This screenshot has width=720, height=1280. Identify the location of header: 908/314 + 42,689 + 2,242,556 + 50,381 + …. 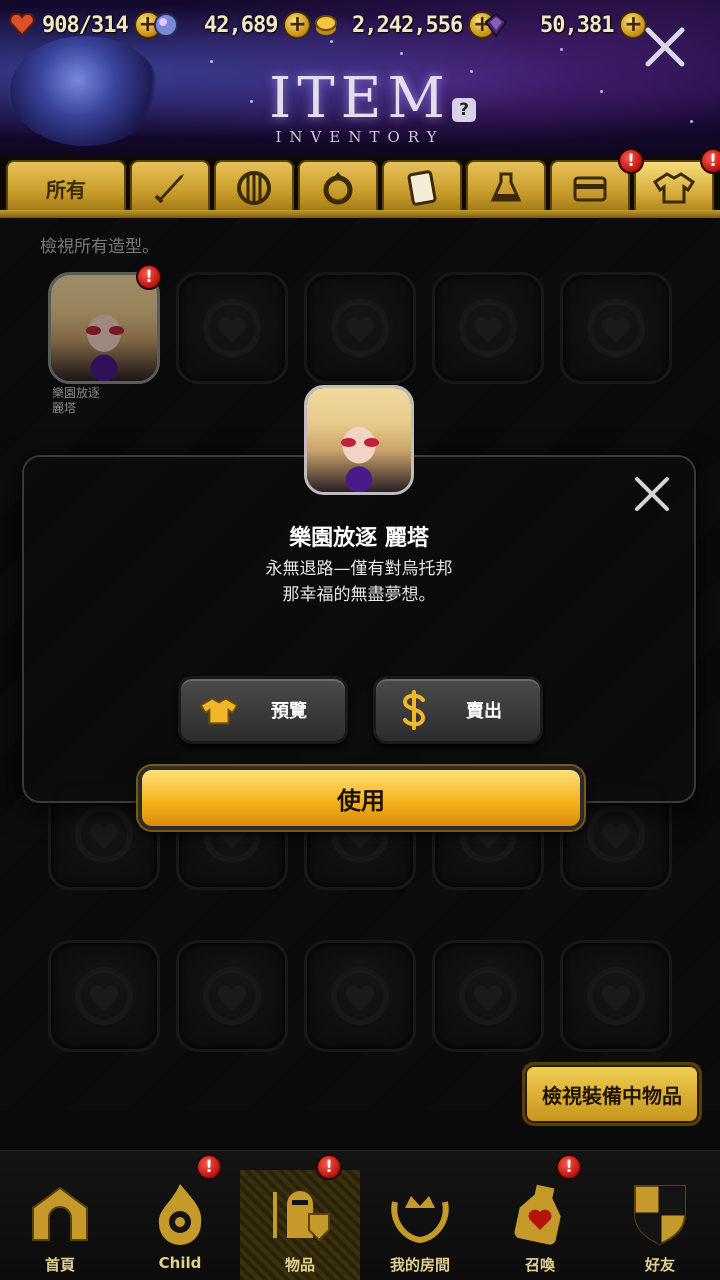
(360, 80).